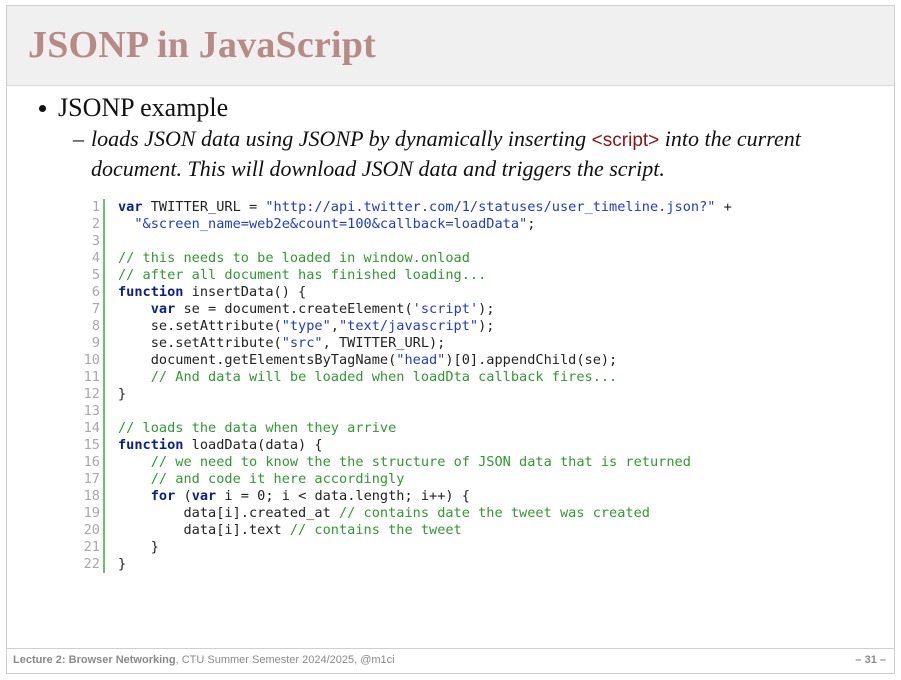 The image size is (901, 680). Describe the element at coordinates (93, 445) in the screenshot. I see `line-number: 15` at that location.